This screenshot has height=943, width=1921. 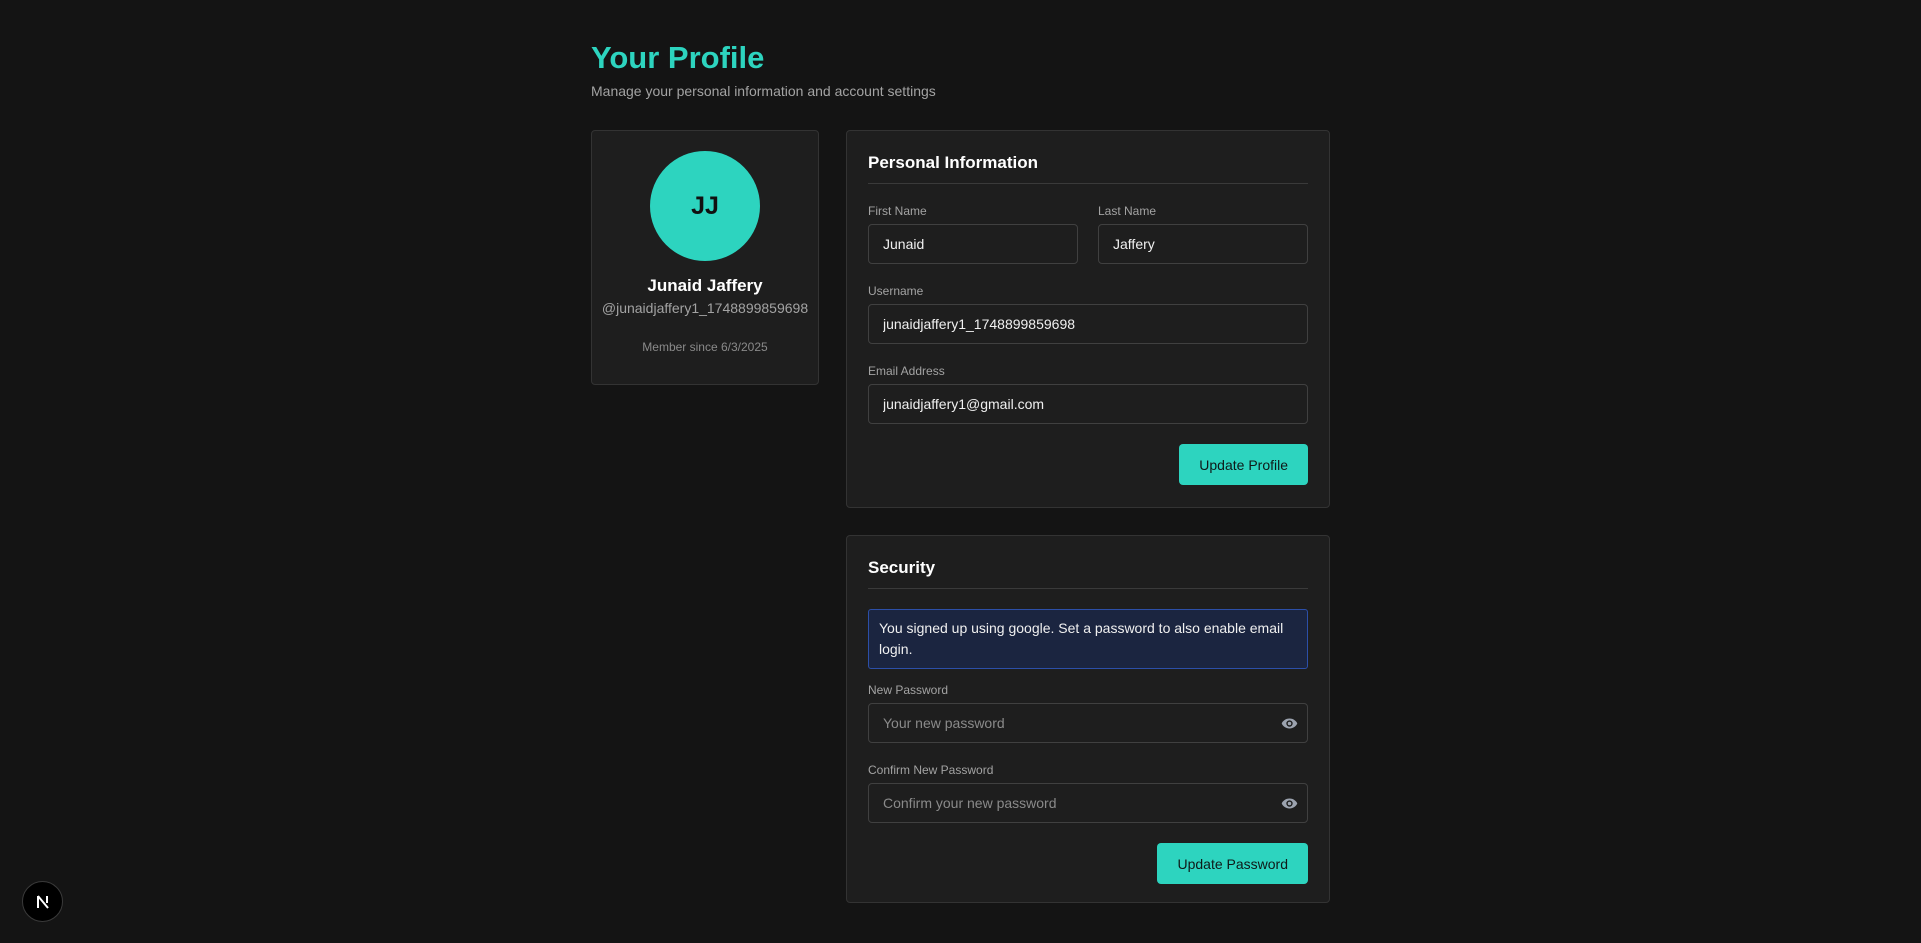 What do you see at coordinates (1203, 244) in the screenshot?
I see `last-name-input` at bounding box center [1203, 244].